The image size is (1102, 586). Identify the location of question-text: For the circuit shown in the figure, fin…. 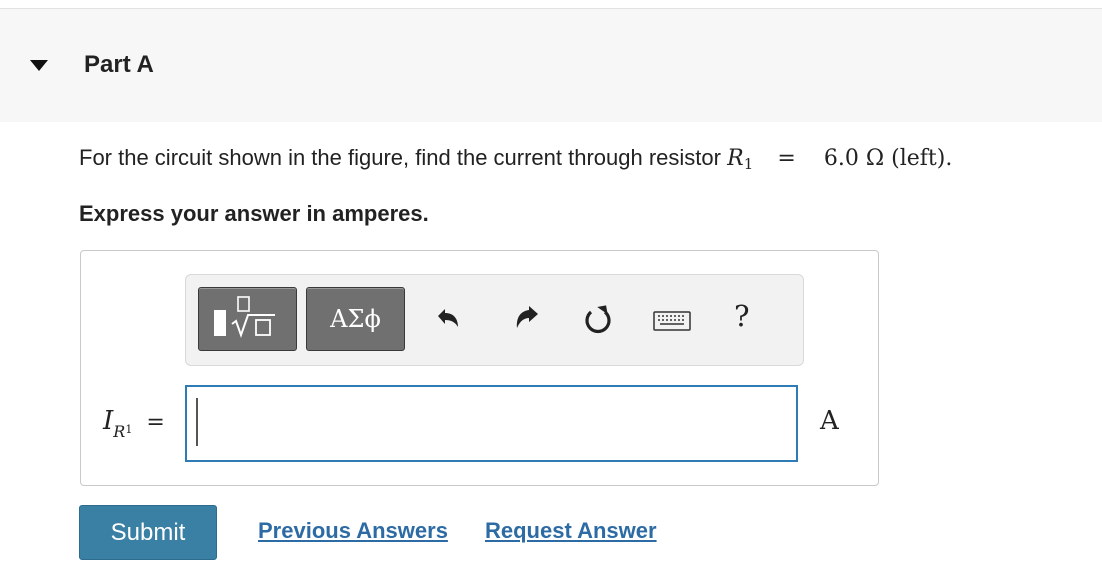
(515, 159).